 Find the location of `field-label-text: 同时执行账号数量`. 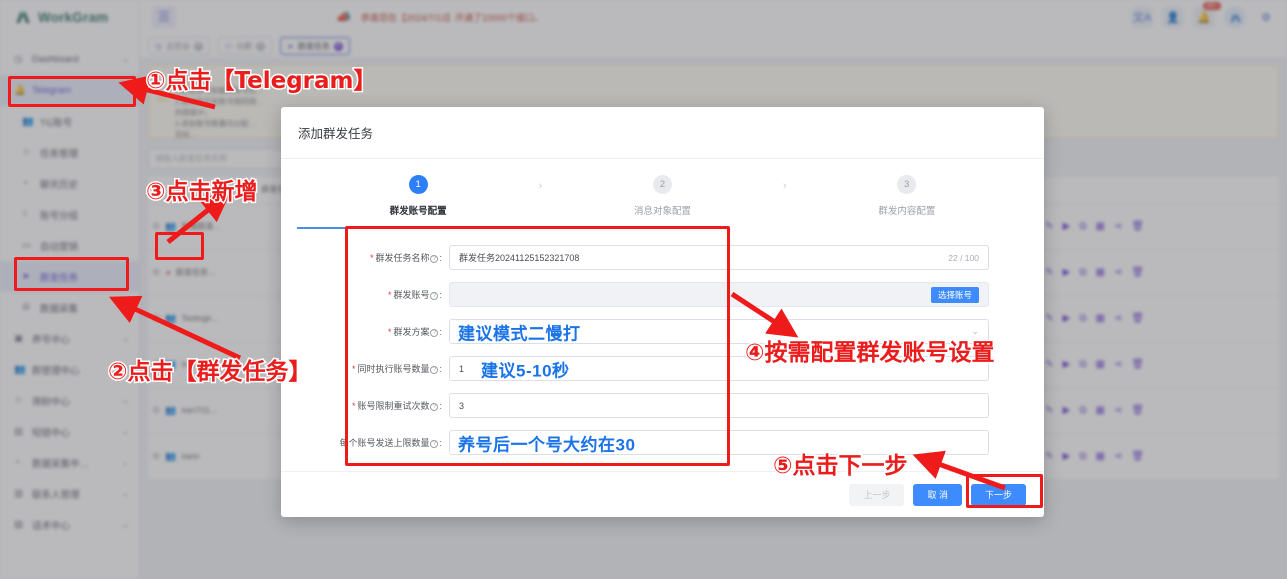

field-label-text: 同时执行账号数量 is located at coordinates (393, 369).